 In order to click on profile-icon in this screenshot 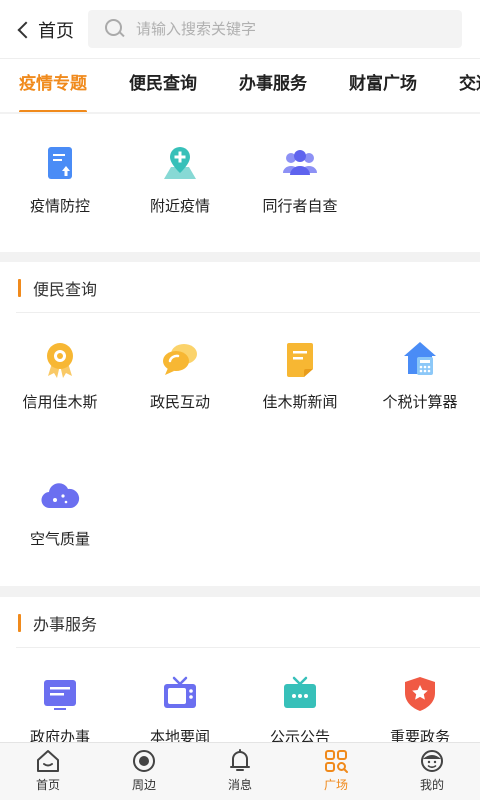, I will do `click(432, 761)`.